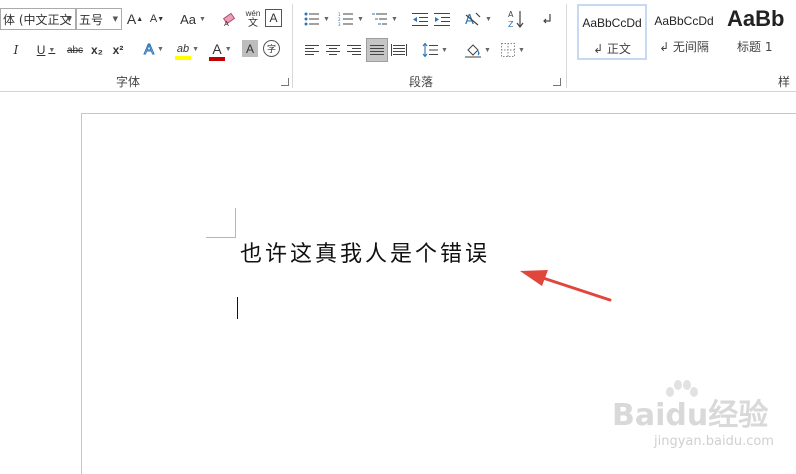  What do you see at coordinates (399, 50) in the screenshot?
I see `distributed-button` at bounding box center [399, 50].